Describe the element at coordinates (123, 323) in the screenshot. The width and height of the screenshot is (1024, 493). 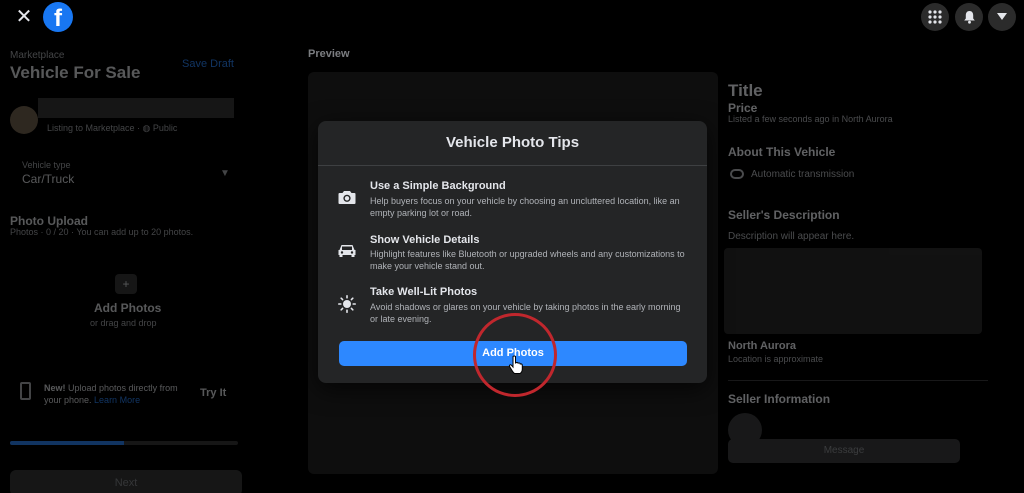
I see `drag-drop-hint: or drag and drop` at that location.